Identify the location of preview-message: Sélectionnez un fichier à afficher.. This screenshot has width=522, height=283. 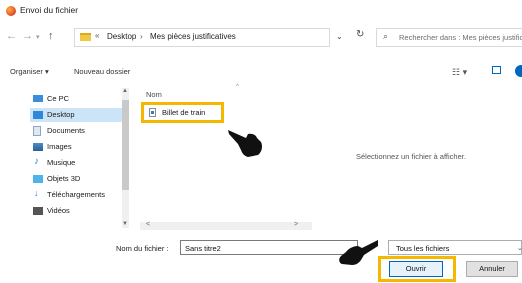
(411, 156).